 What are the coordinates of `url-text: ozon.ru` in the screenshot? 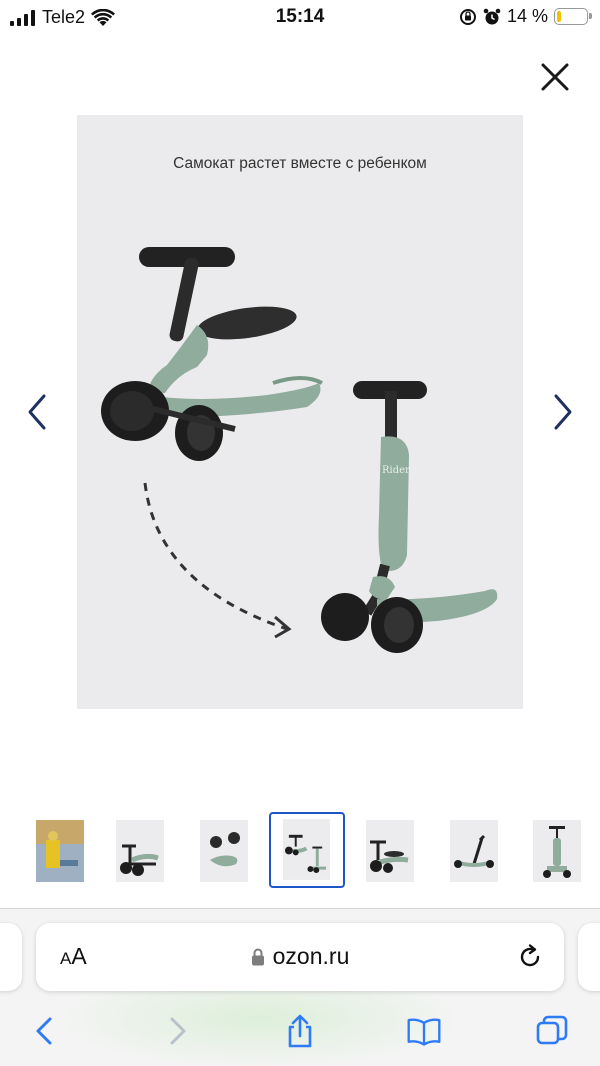 It's located at (311, 956).